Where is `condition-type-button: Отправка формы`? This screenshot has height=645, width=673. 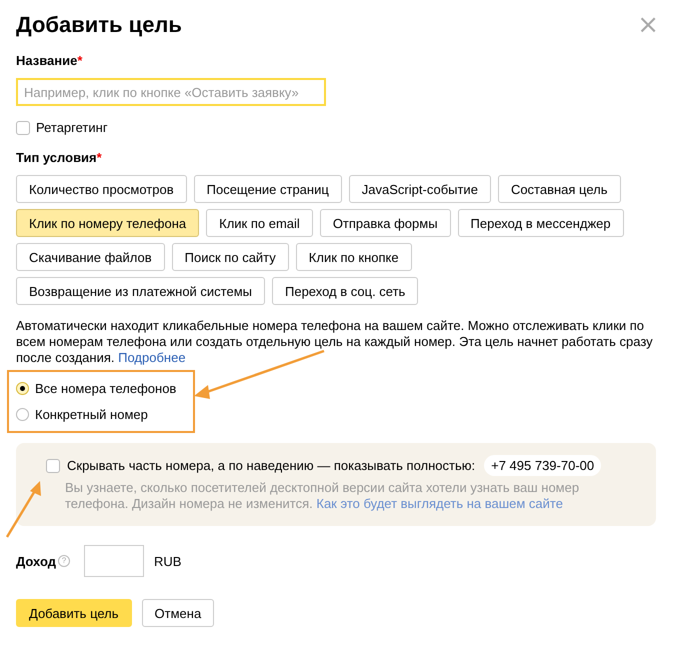
condition-type-button: Отправка формы is located at coordinates (385, 223).